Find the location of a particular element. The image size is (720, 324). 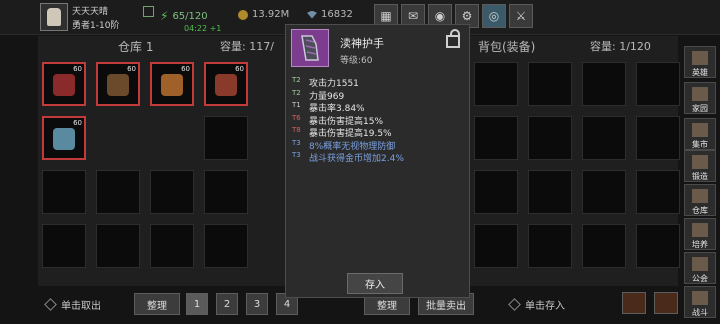

affix-tier: T1 is located at coordinates (296, 105).